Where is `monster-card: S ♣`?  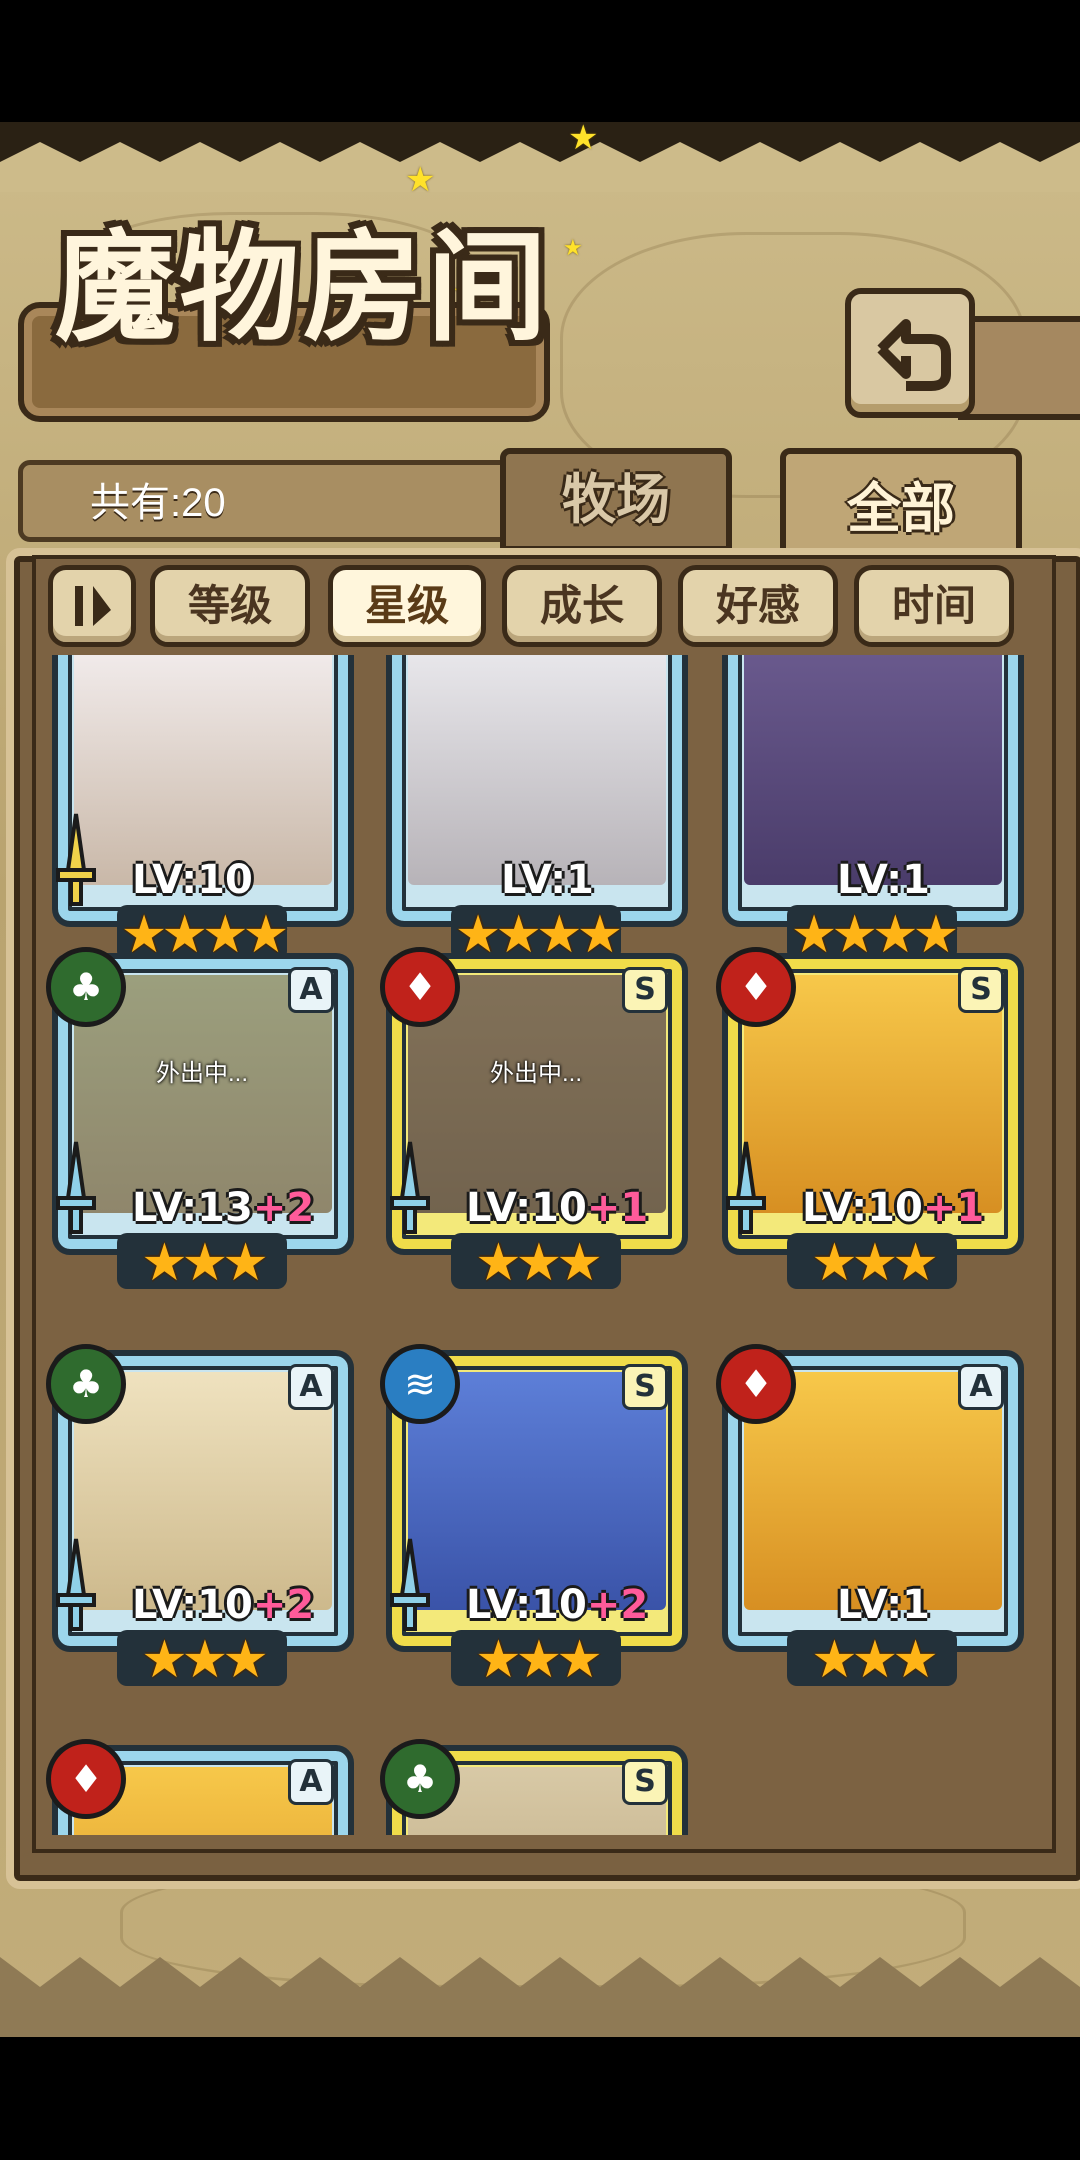 monster-card: S ♣ is located at coordinates (534, 1787).